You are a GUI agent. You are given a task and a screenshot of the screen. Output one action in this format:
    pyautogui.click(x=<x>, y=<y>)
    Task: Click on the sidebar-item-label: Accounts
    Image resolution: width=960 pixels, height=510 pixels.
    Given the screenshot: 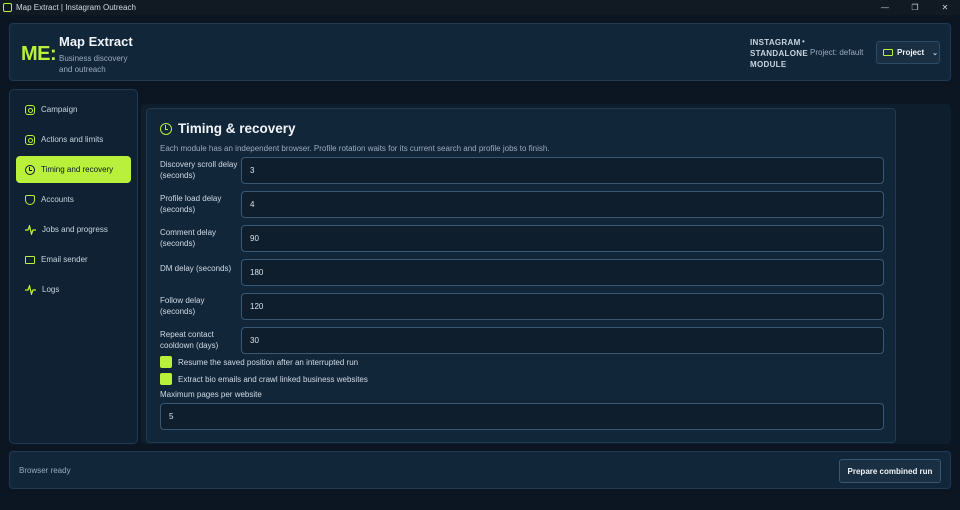 What is the action you would take?
    pyautogui.click(x=57, y=199)
    